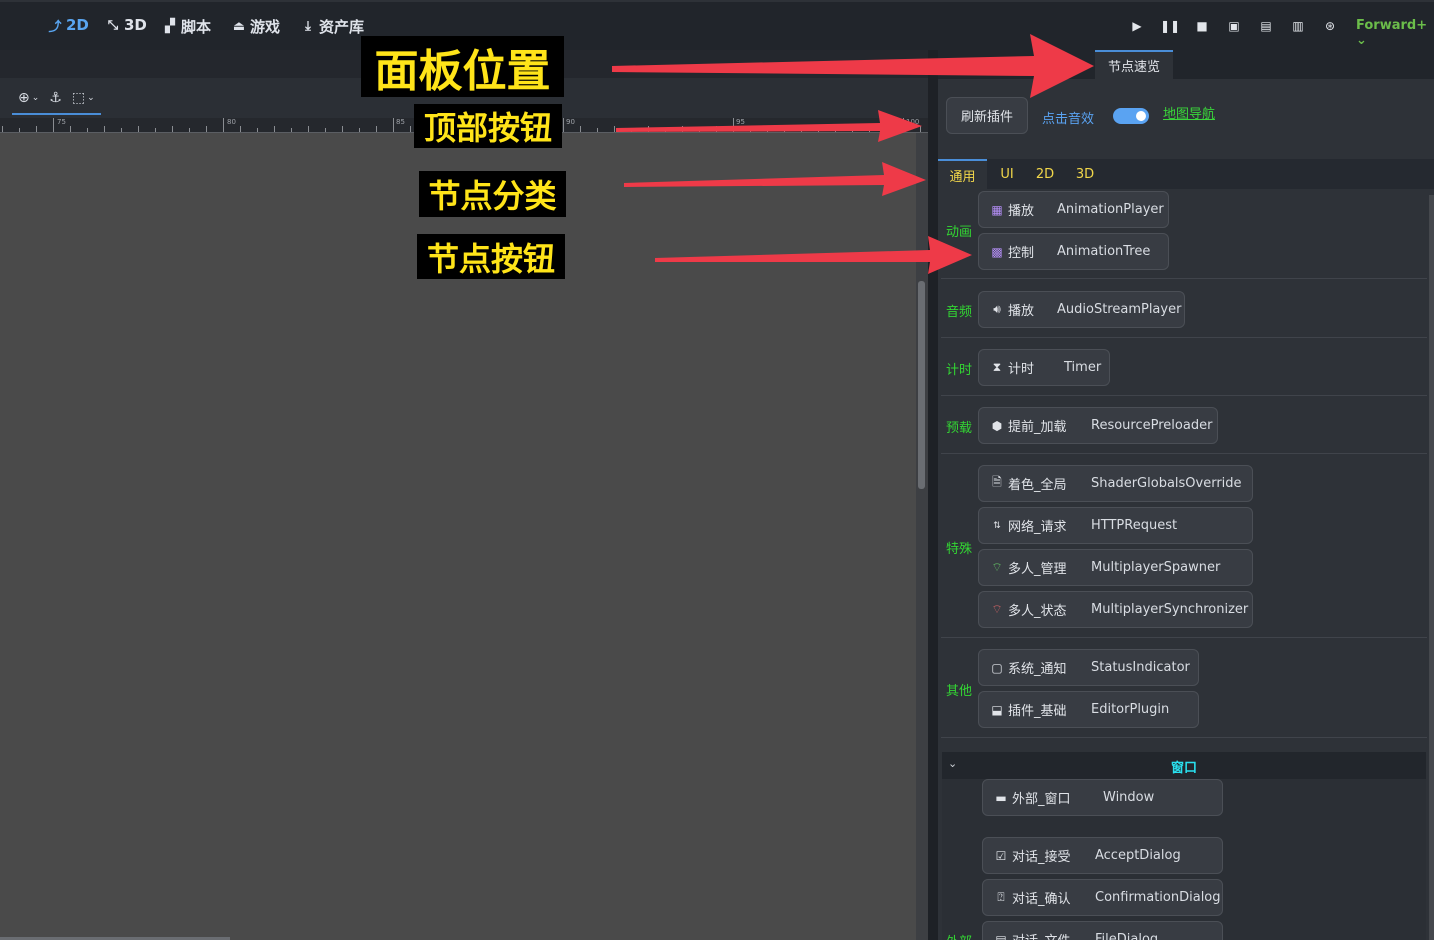 This screenshot has height=940, width=1434. I want to click on asset-library-icon: ⤓, so click(308, 26).